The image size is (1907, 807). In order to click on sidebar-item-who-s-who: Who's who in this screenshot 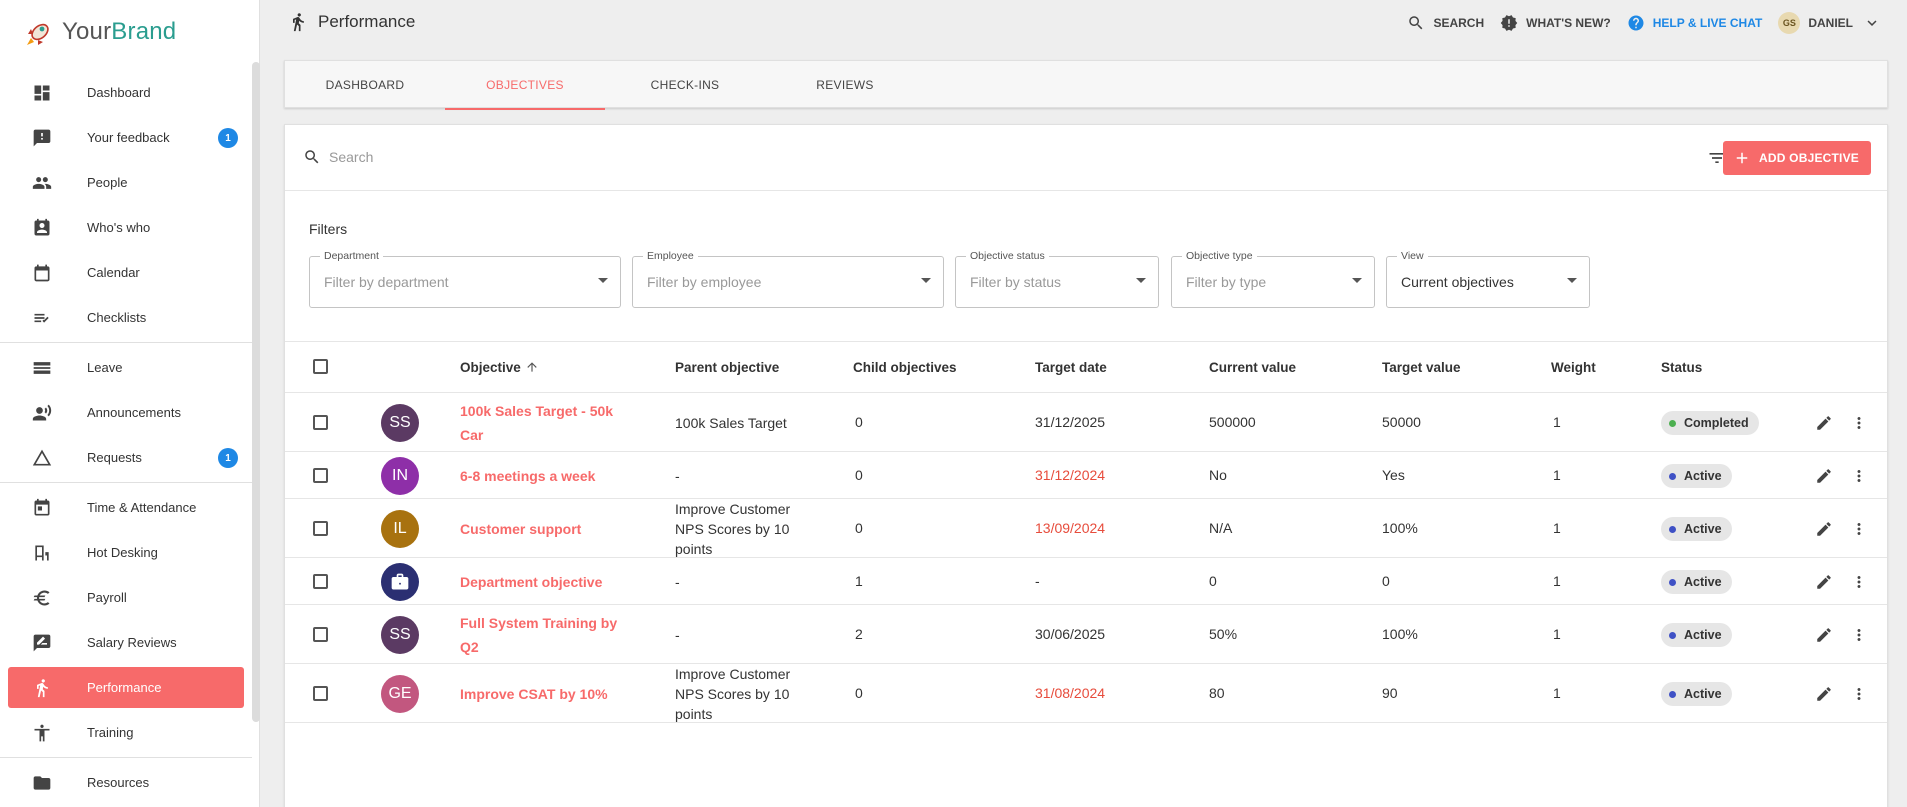, I will do `click(126, 227)`.